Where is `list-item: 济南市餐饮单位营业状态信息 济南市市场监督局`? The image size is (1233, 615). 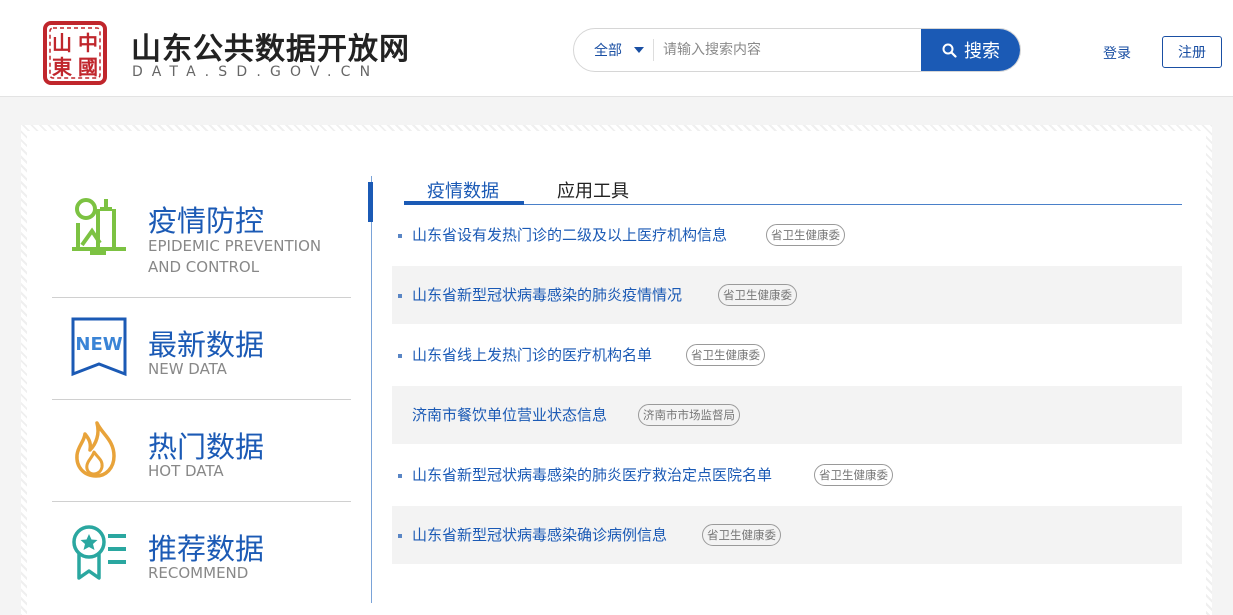 list-item: 济南市餐饮单位营业状态信息 济南市市场监督局 is located at coordinates (787, 415).